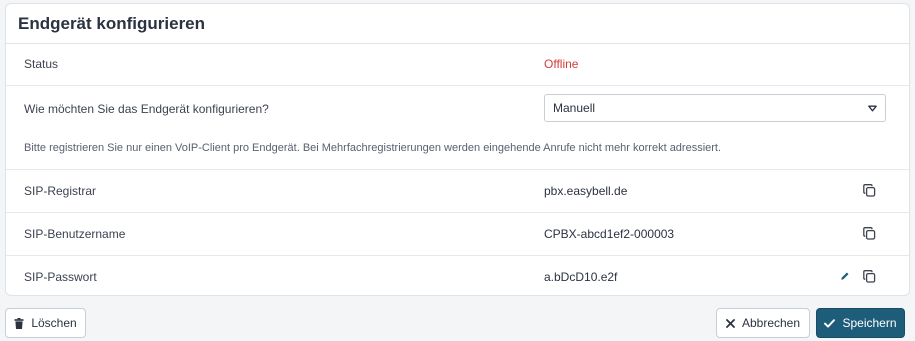  I want to click on status-value: Offline, so click(561, 64).